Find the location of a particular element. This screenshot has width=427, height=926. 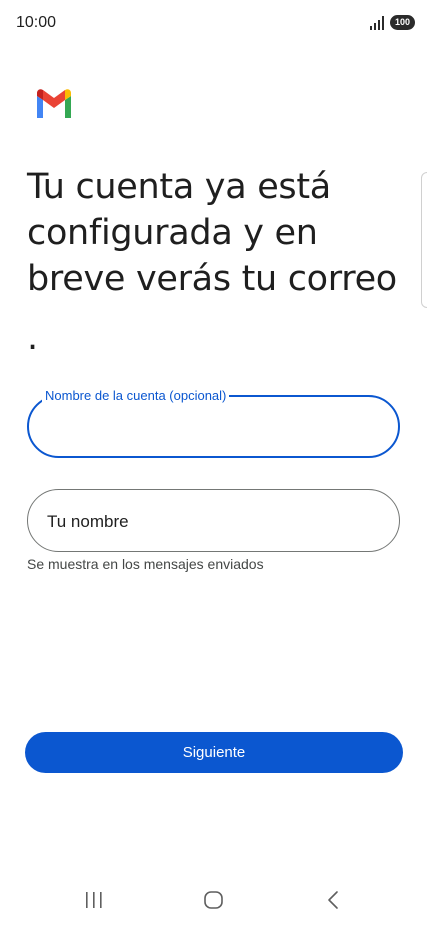

your-name-field is located at coordinates (213, 520).